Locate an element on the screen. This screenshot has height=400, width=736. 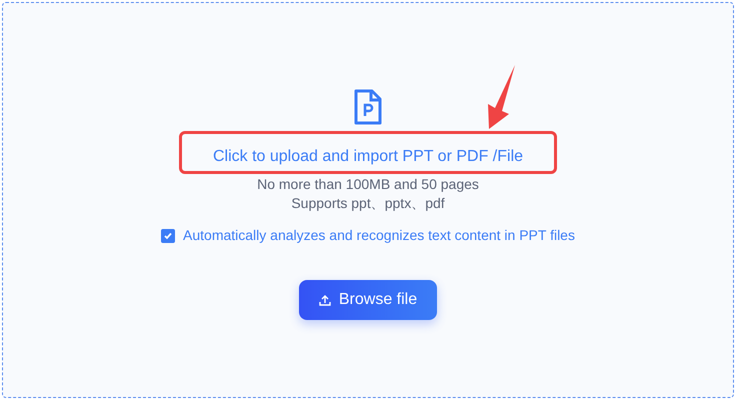
checkmark-icon is located at coordinates (168, 235).